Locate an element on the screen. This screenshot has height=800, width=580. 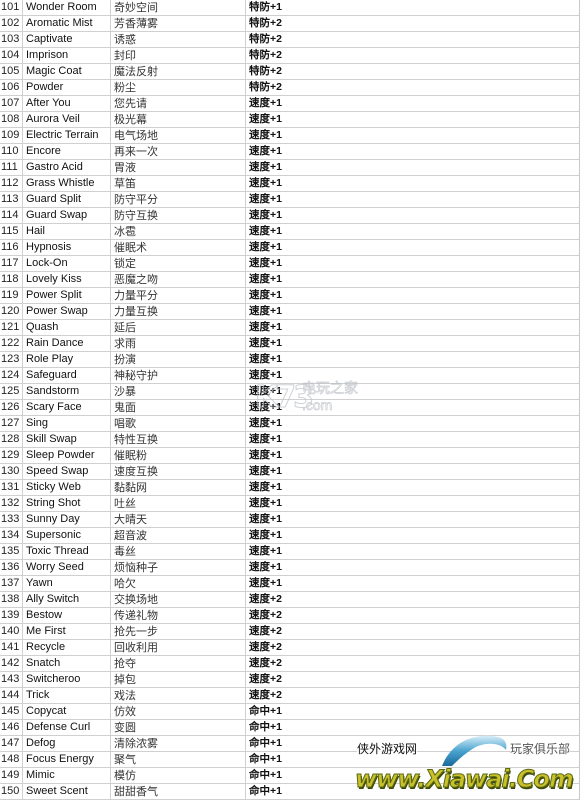
english-name-cell: Aurora Veil is located at coordinates (67, 119).